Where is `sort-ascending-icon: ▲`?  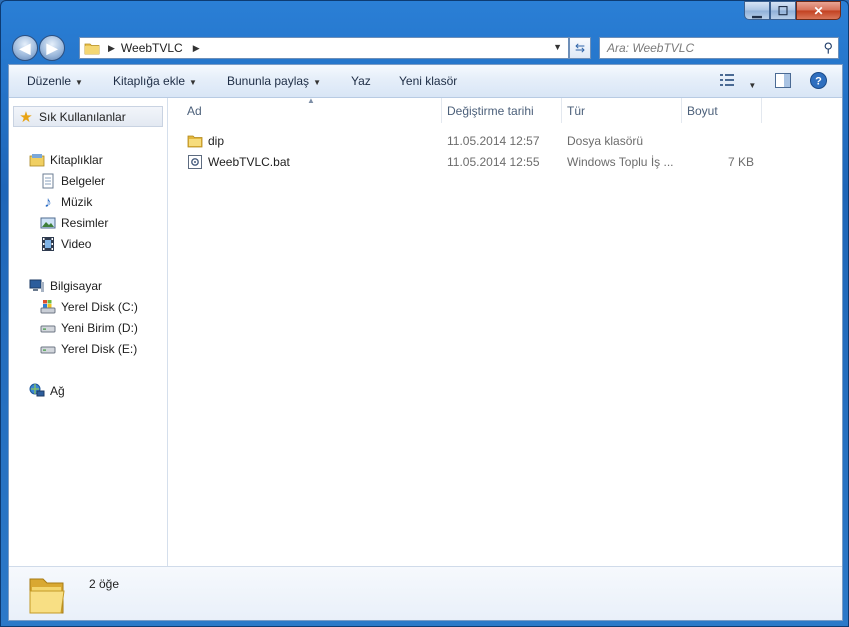 sort-ascending-icon: ▲ is located at coordinates (311, 100).